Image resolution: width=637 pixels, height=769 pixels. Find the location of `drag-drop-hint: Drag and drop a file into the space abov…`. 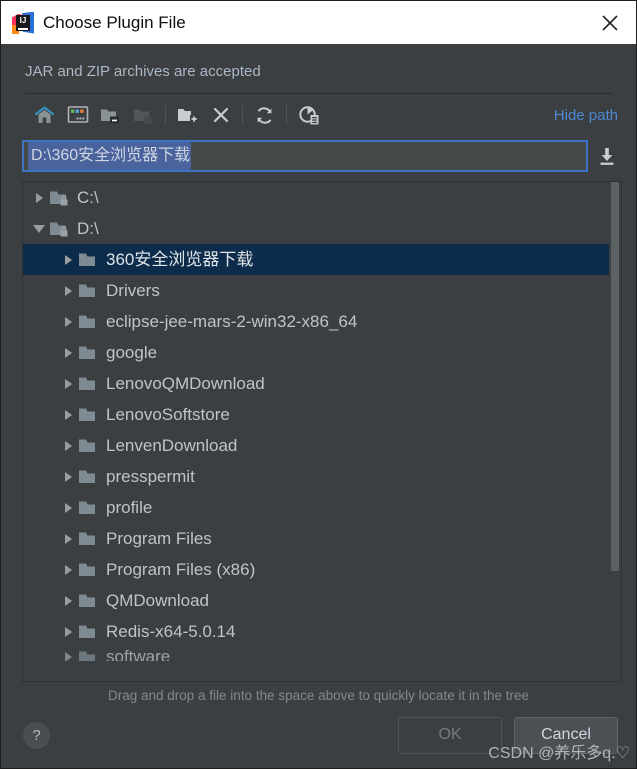

drag-drop-hint: Drag and drop a file into the space abov… is located at coordinates (318, 695).